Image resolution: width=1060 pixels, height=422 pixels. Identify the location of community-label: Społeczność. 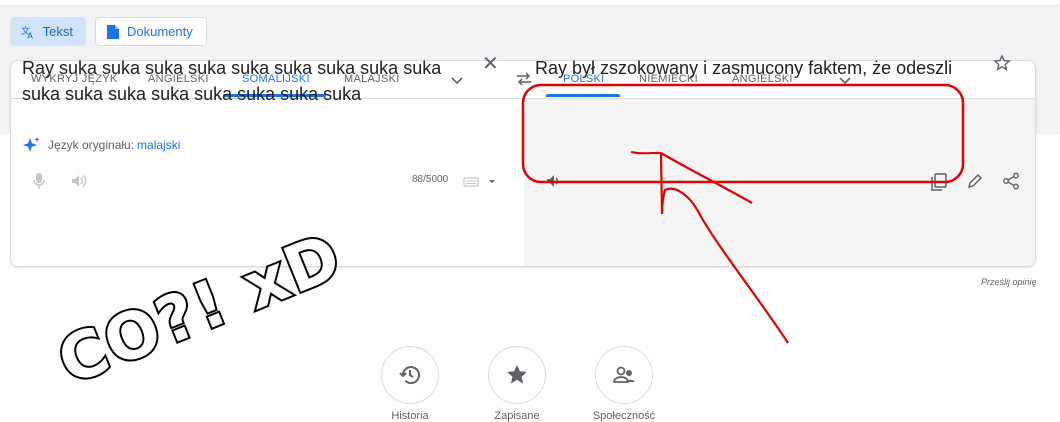
(624, 416).